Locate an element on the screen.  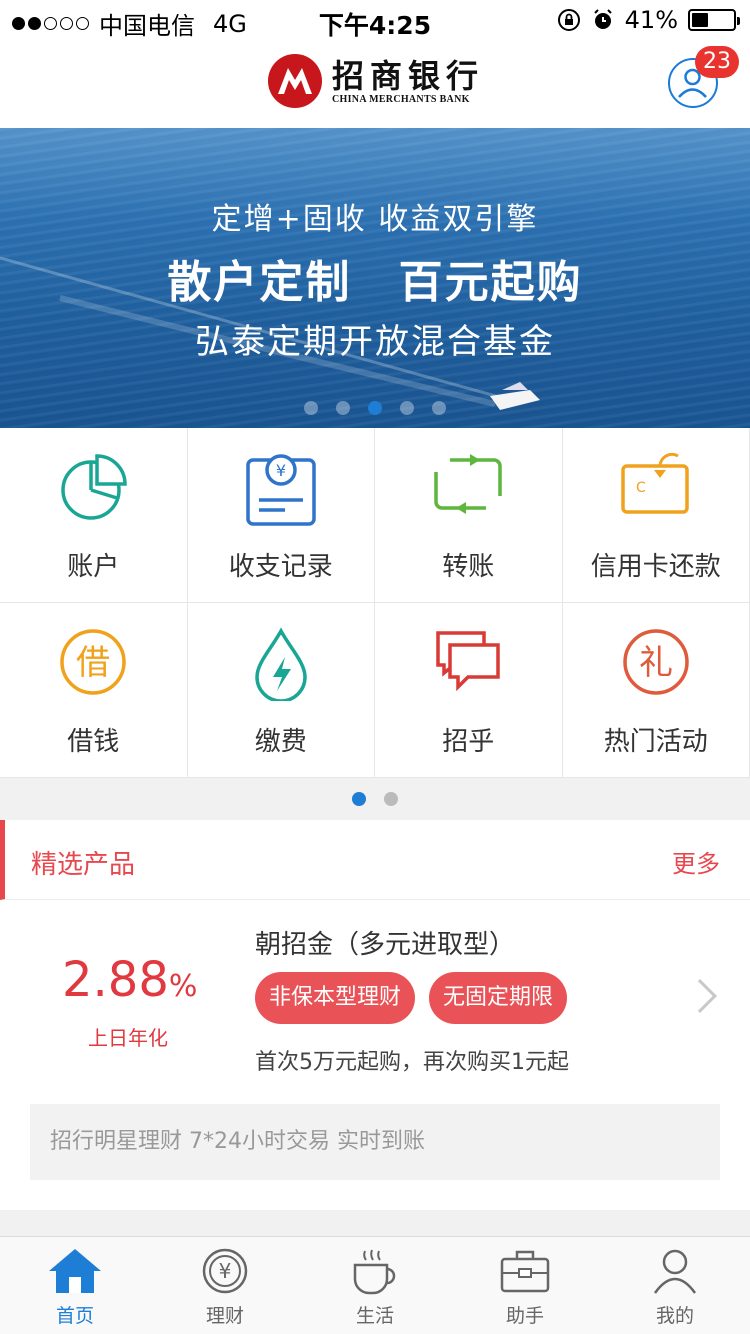
alarm-icon is located at coordinates (602, 19).